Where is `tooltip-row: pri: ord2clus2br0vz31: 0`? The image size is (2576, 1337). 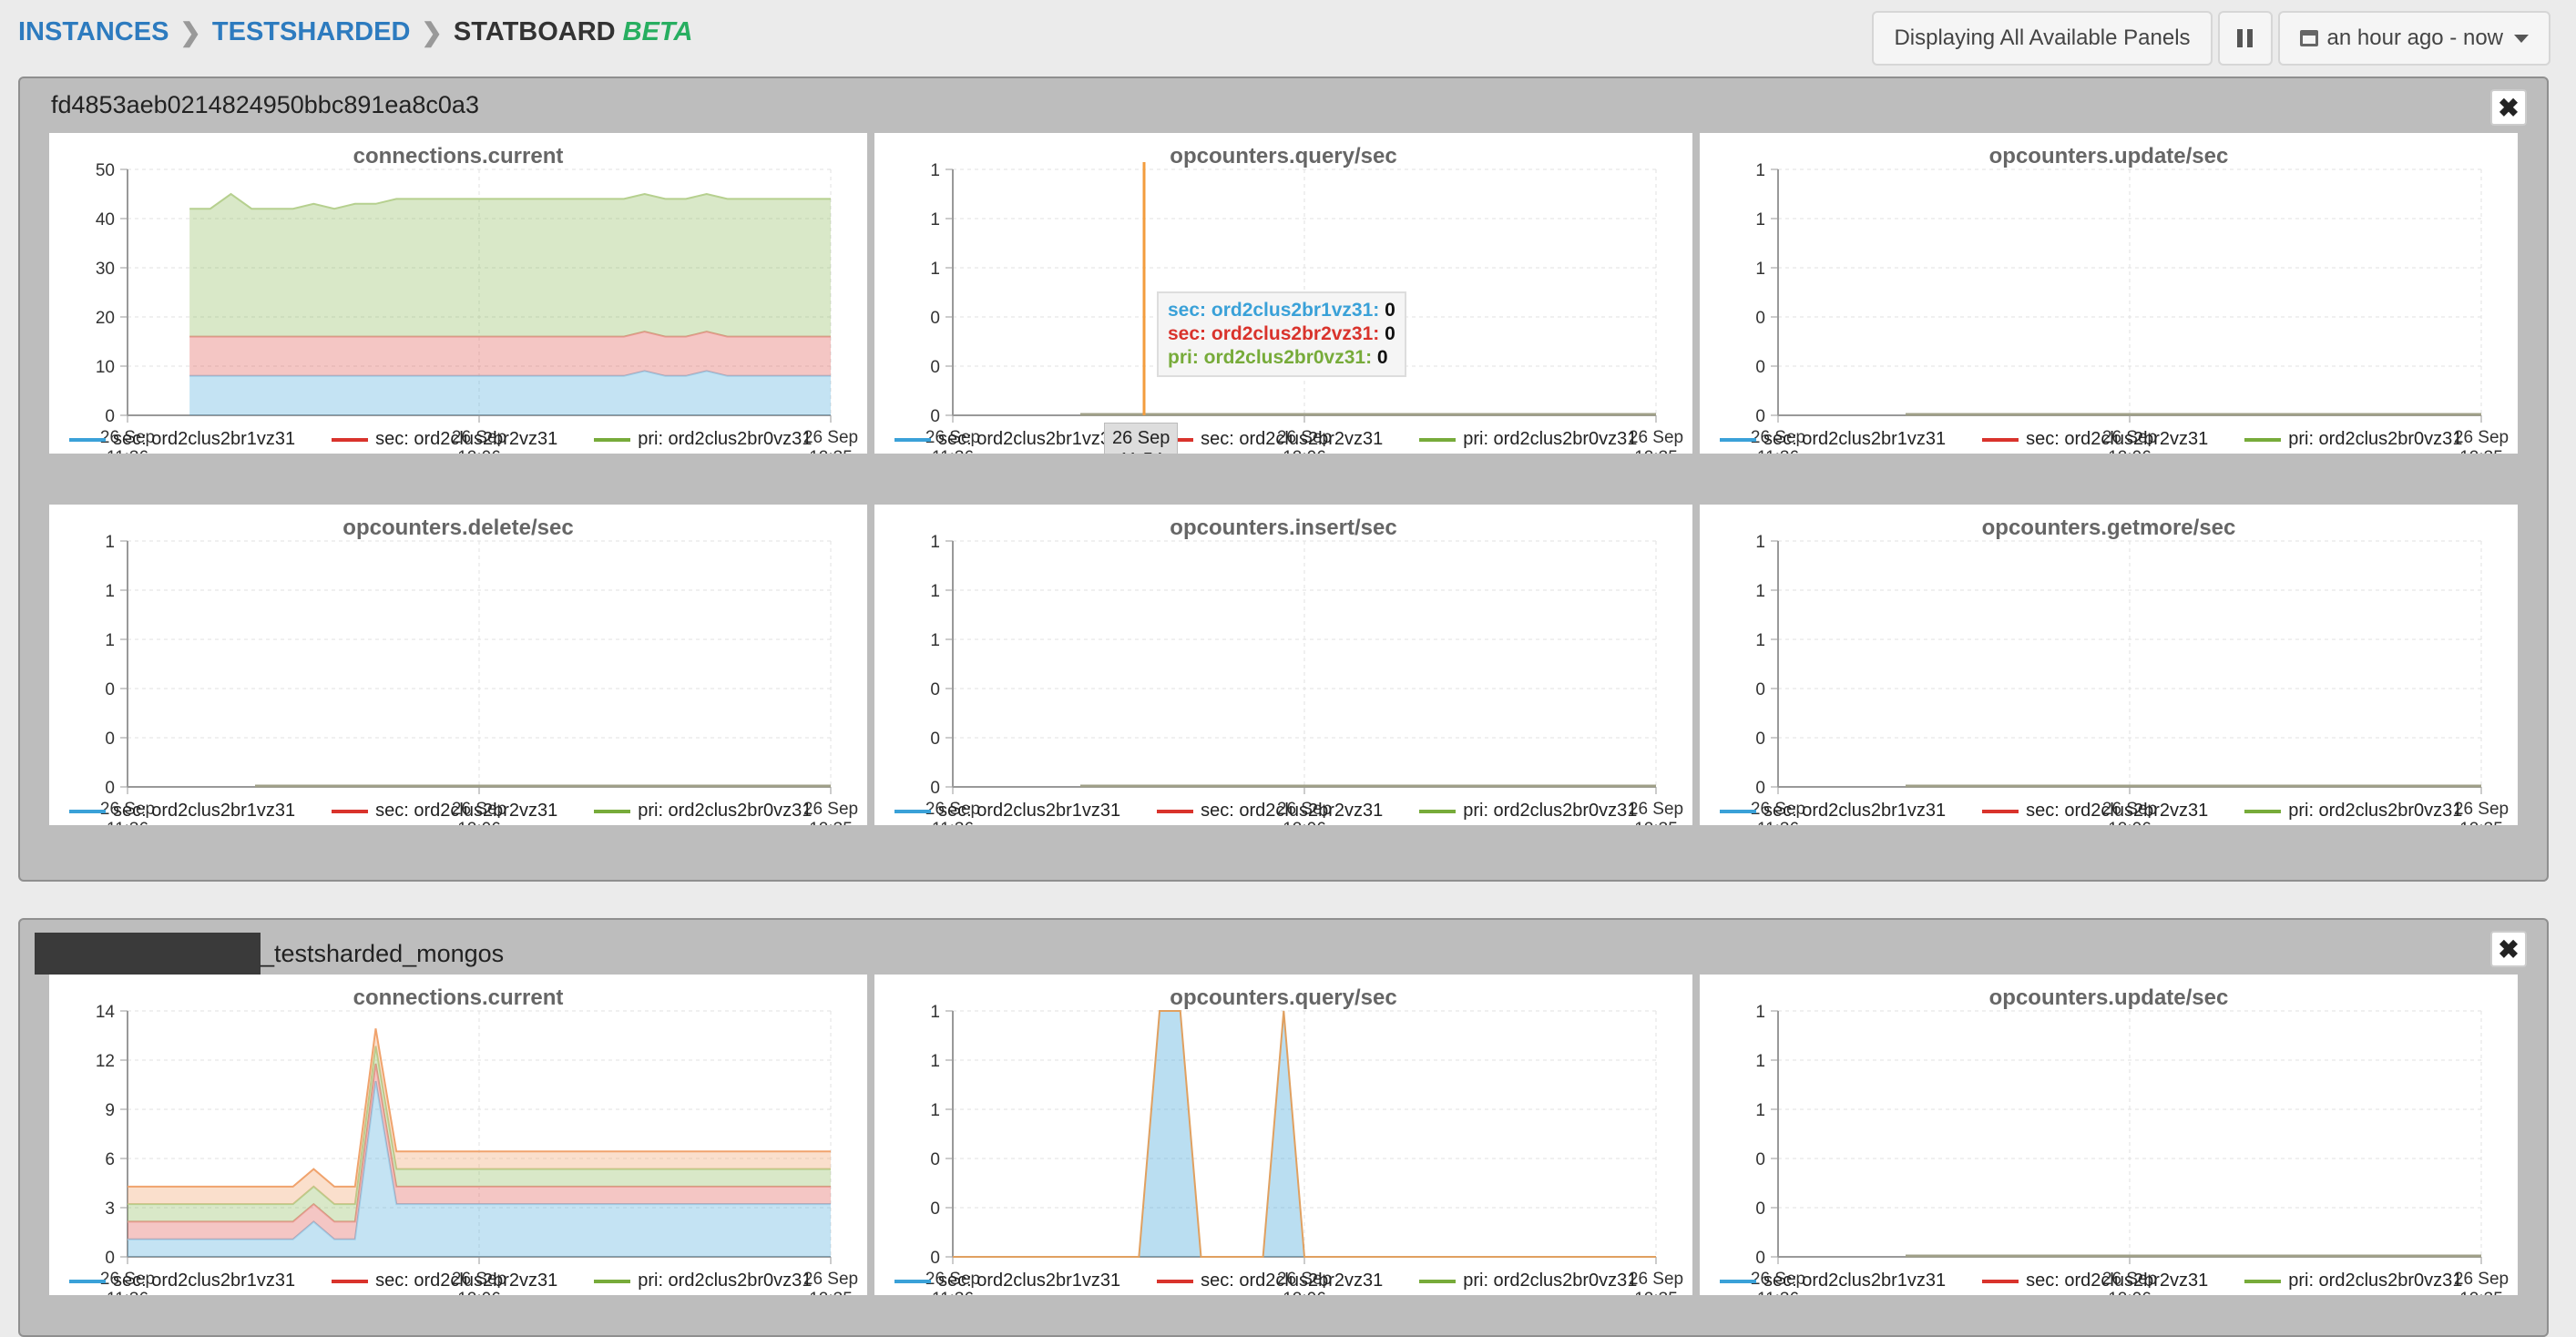 tooltip-row: pri: ord2clus2br0vz31: 0 is located at coordinates (1281, 358).